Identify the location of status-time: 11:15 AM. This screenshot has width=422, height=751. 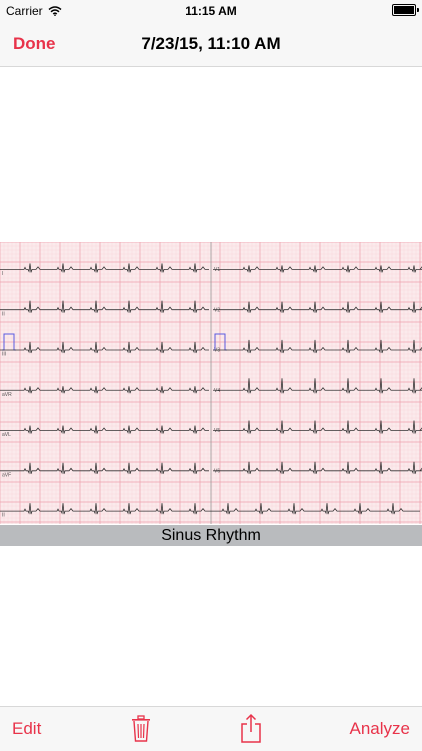
(211, 11).